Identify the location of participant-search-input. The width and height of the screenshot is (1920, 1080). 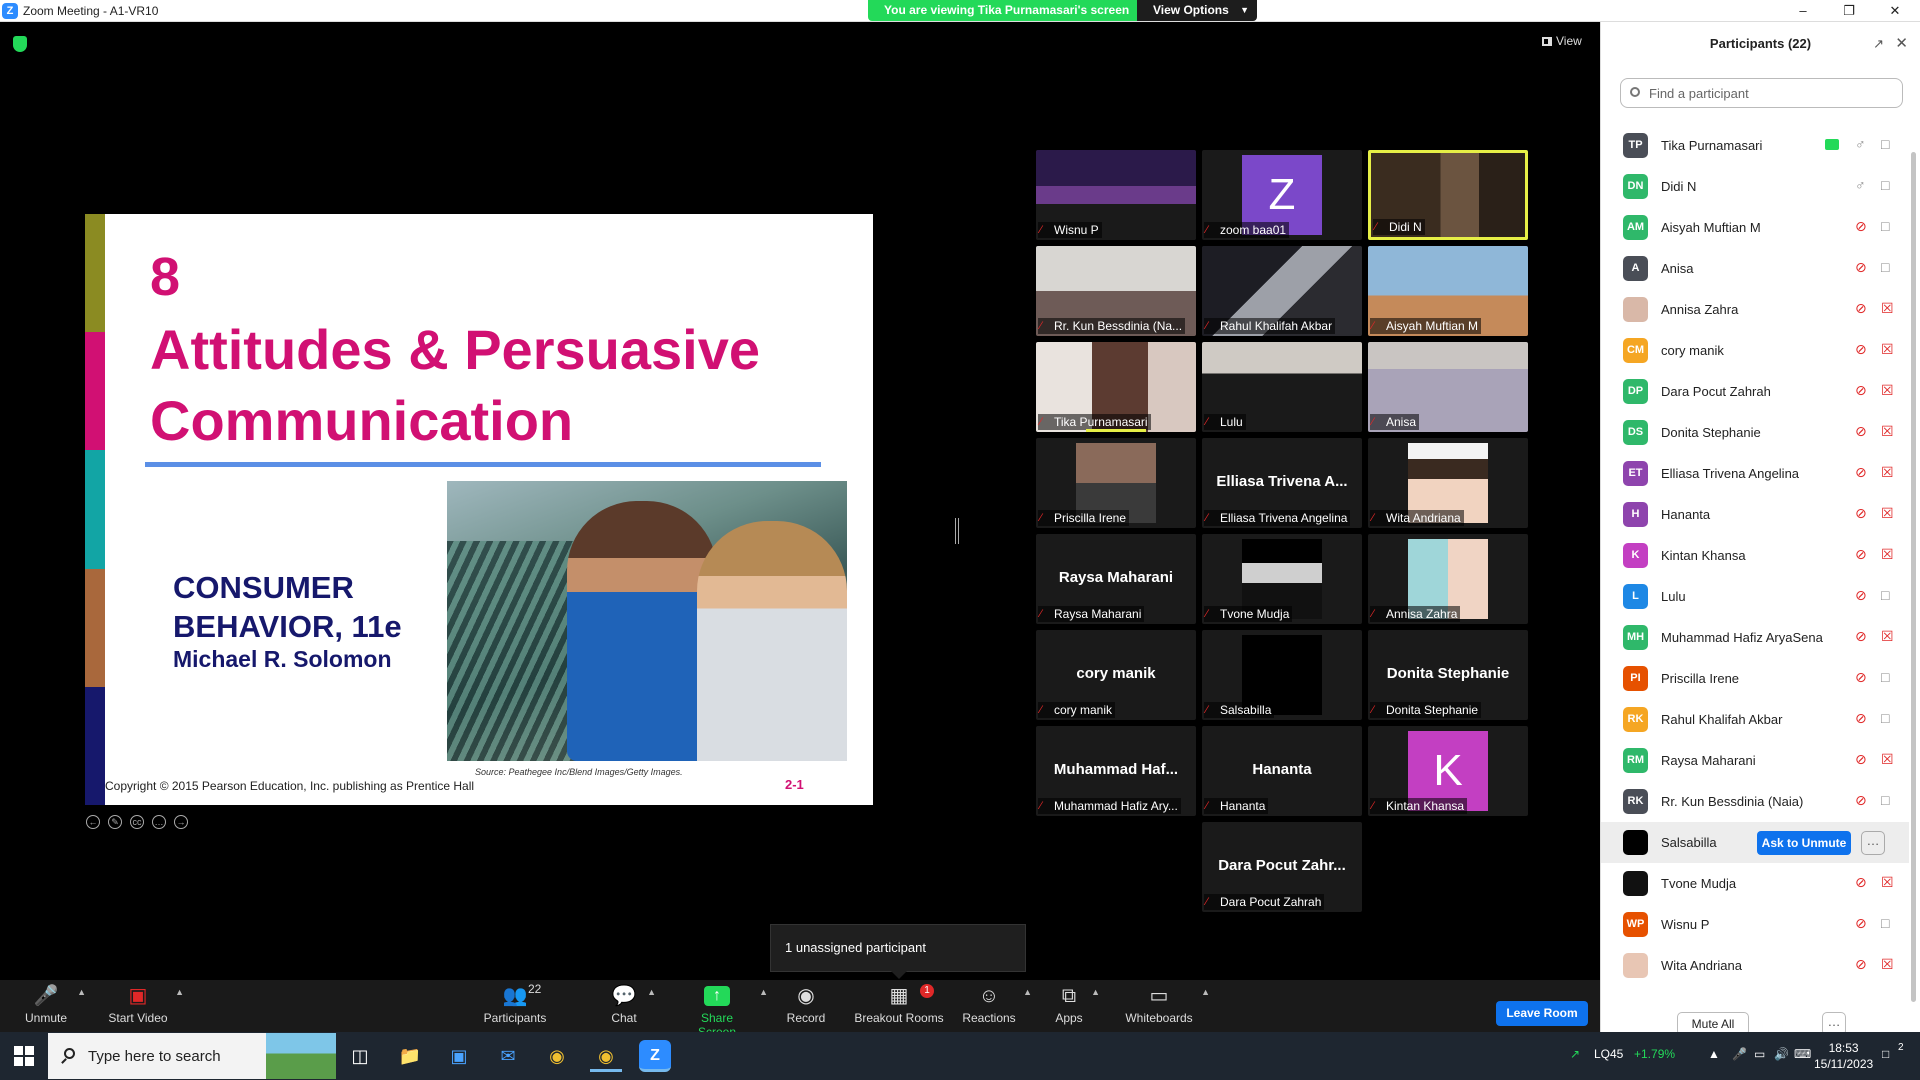
(1769, 93).